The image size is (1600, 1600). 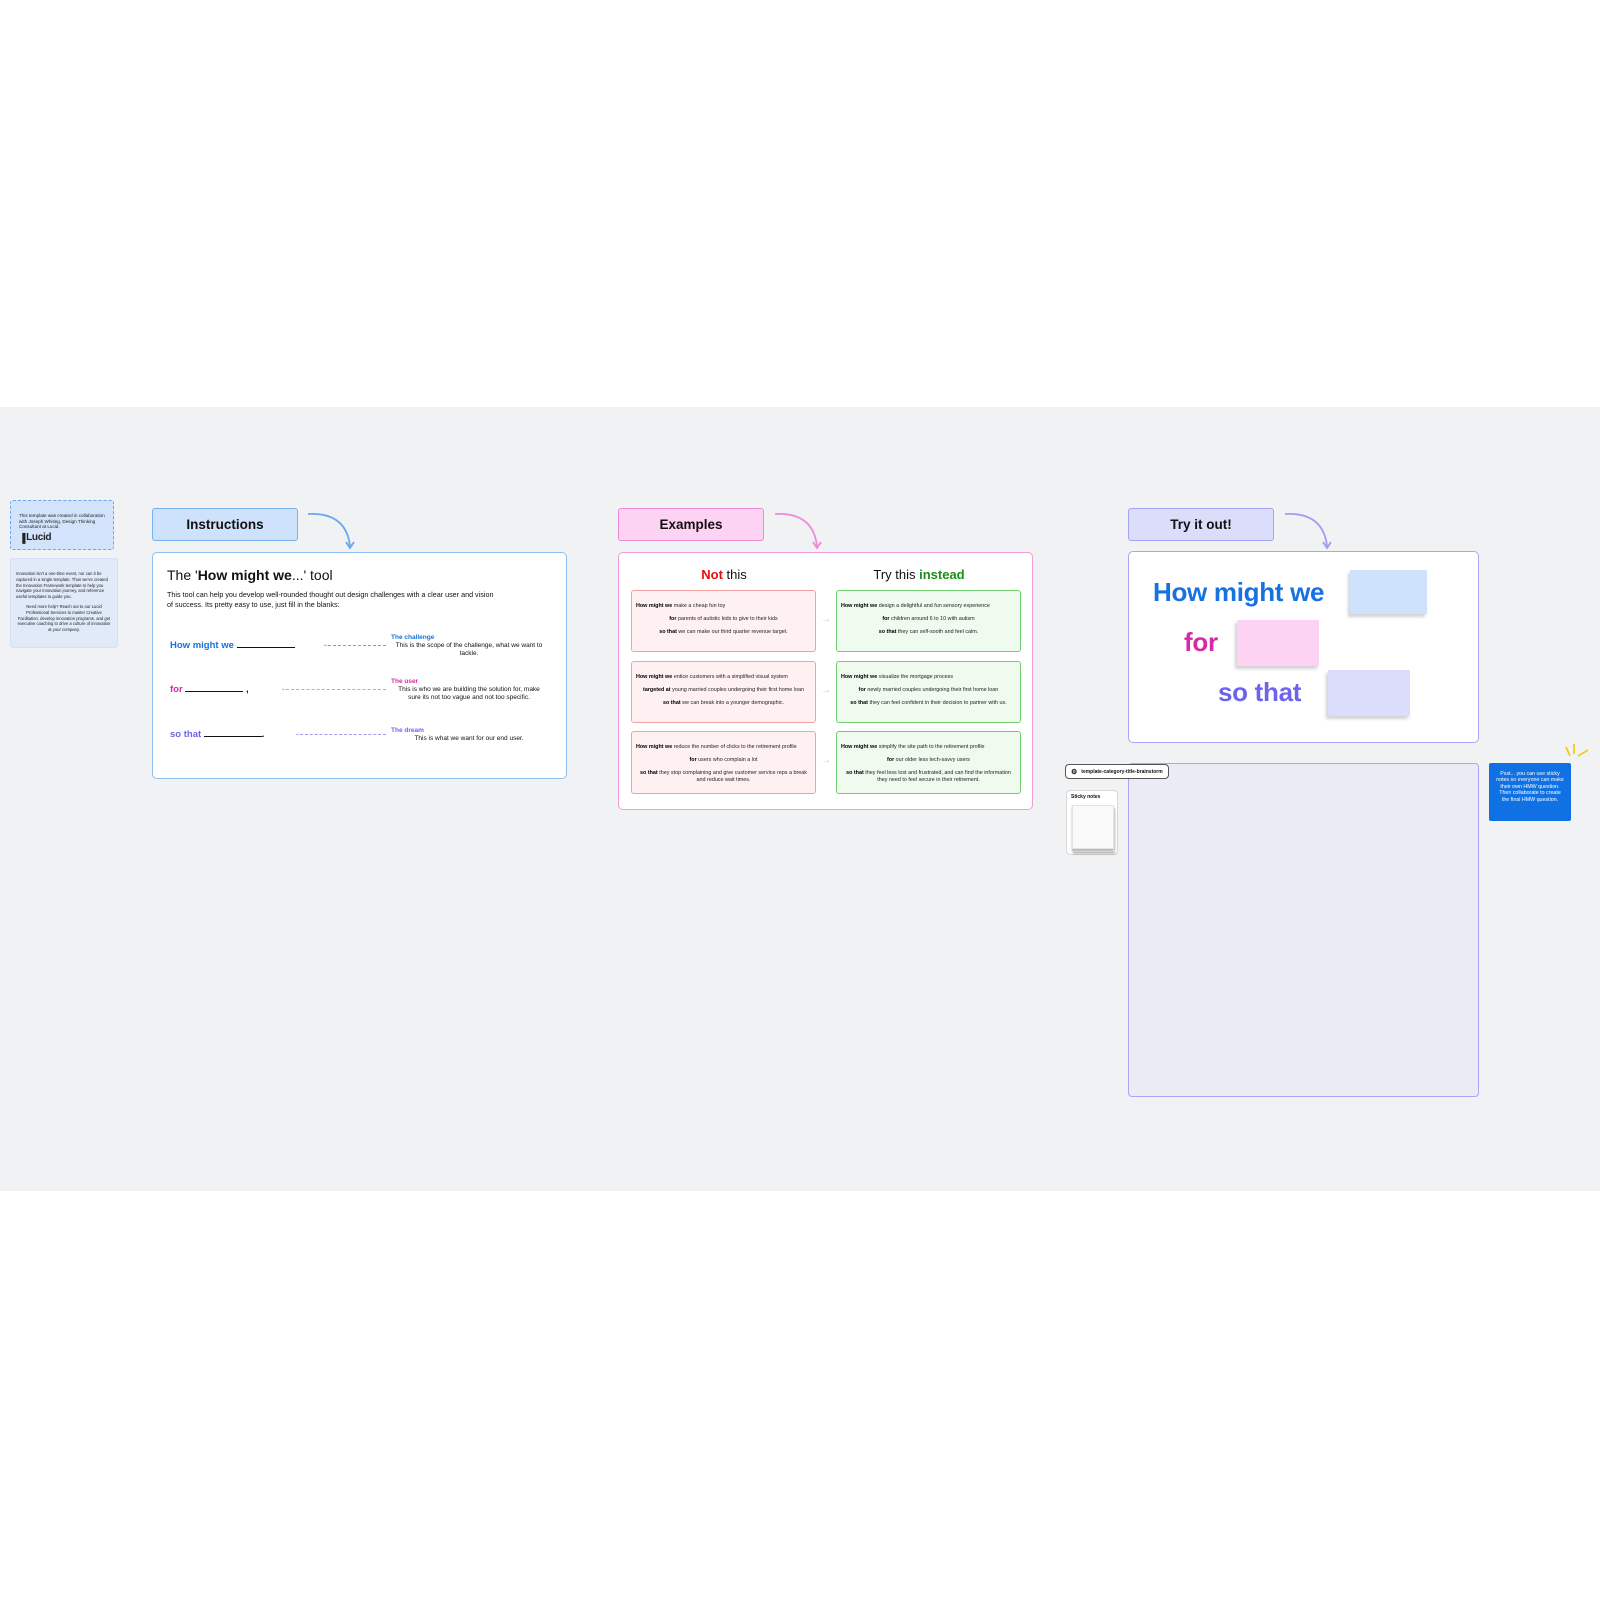 What do you see at coordinates (232, 645) in the screenshot?
I see `blank-row-how-might-we: How might we` at bounding box center [232, 645].